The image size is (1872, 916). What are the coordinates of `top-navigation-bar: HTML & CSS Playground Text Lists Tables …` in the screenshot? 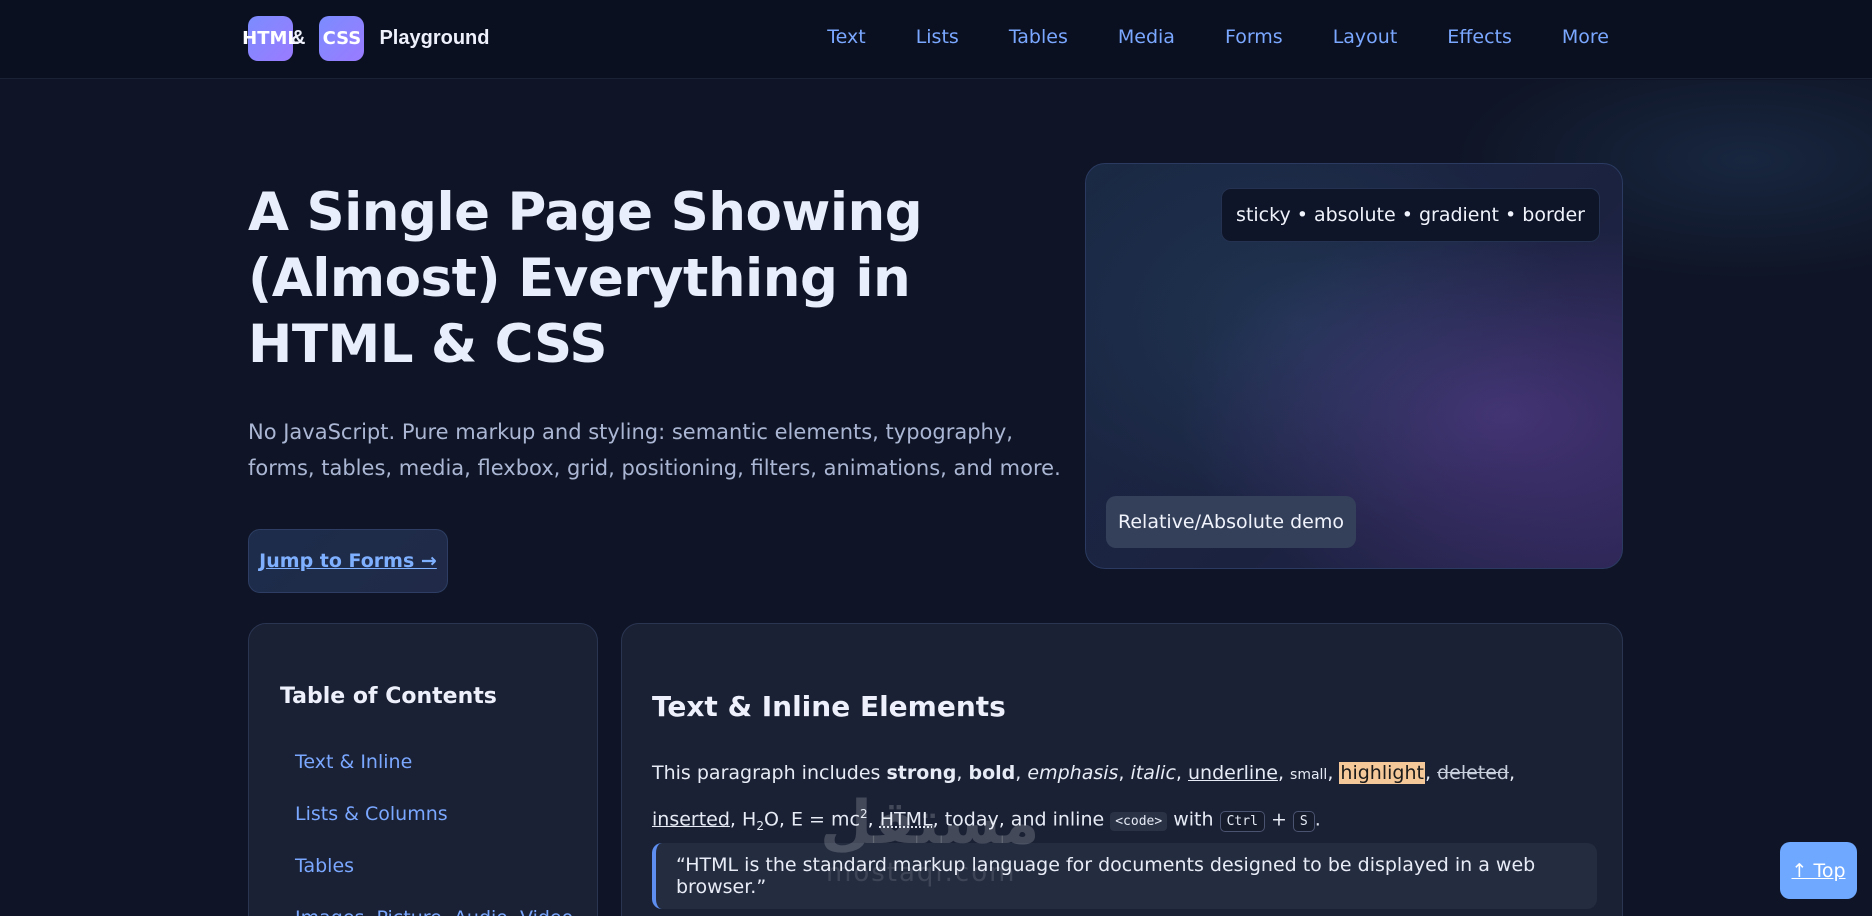 It's located at (936, 39).